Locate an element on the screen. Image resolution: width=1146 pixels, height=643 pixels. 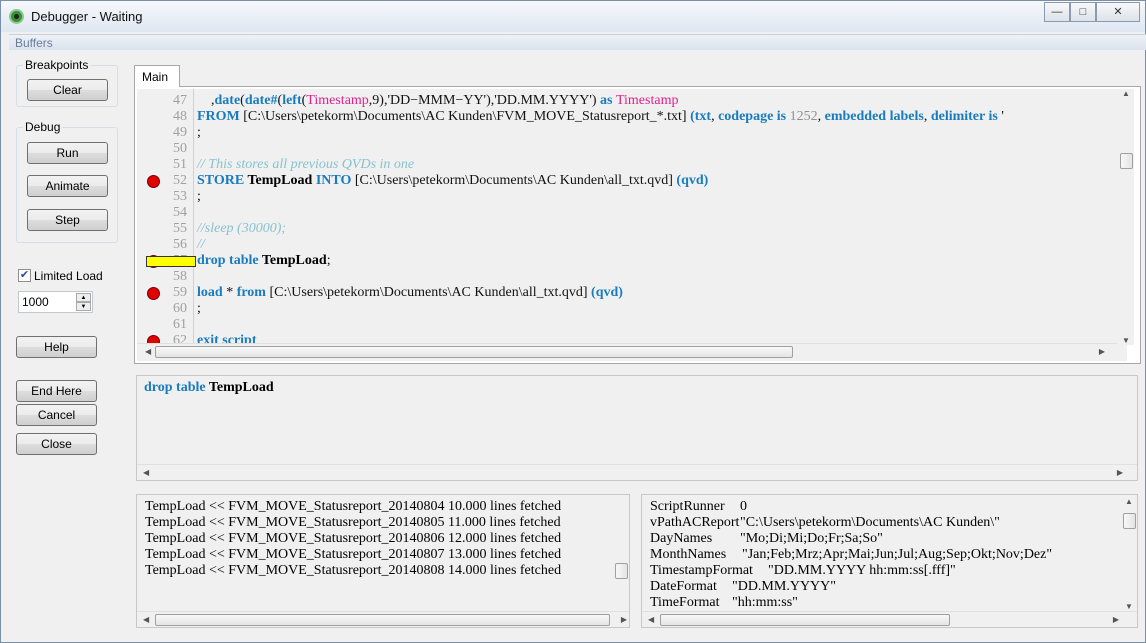
code-token: embedded labels is located at coordinates (874, 116).